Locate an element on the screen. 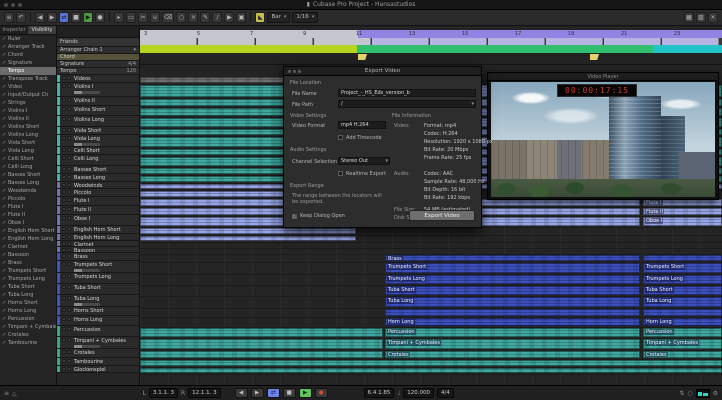 Image resolution: width=722 pixels, height=400 pixels. click-icon: ○ is located at coordinates (689, 393).